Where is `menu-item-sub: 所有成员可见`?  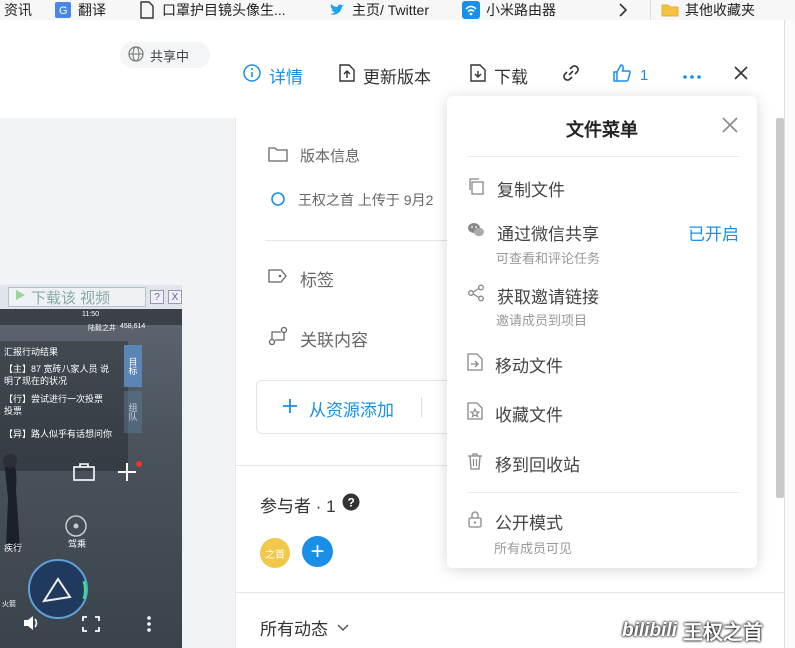 menu-item-sub: 所有成员可见 is located at coordinates (533, 548).